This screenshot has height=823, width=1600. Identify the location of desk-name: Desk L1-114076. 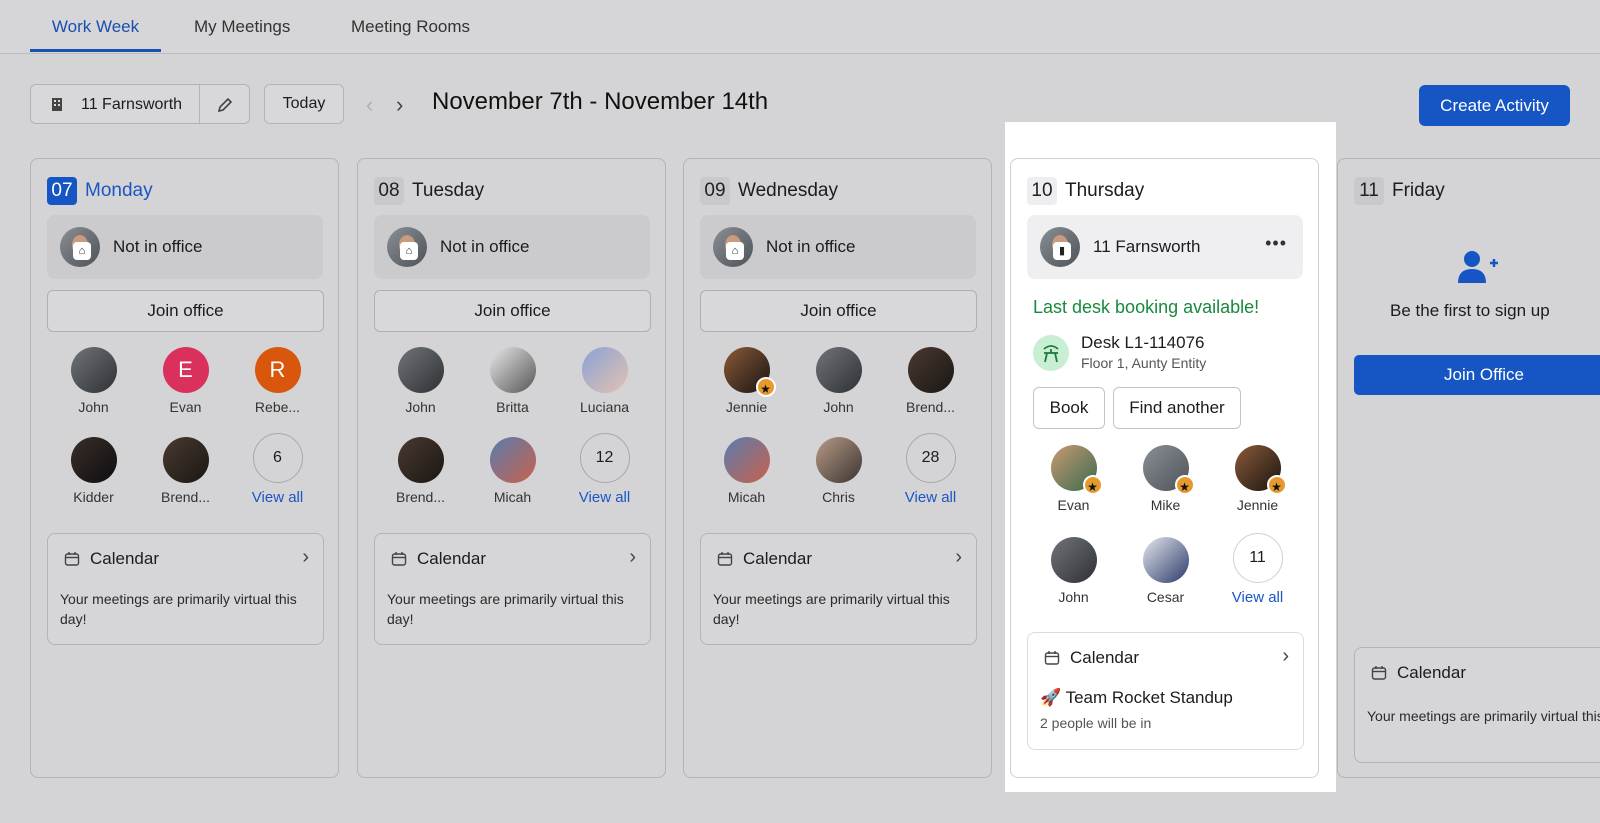
(1143, 342).